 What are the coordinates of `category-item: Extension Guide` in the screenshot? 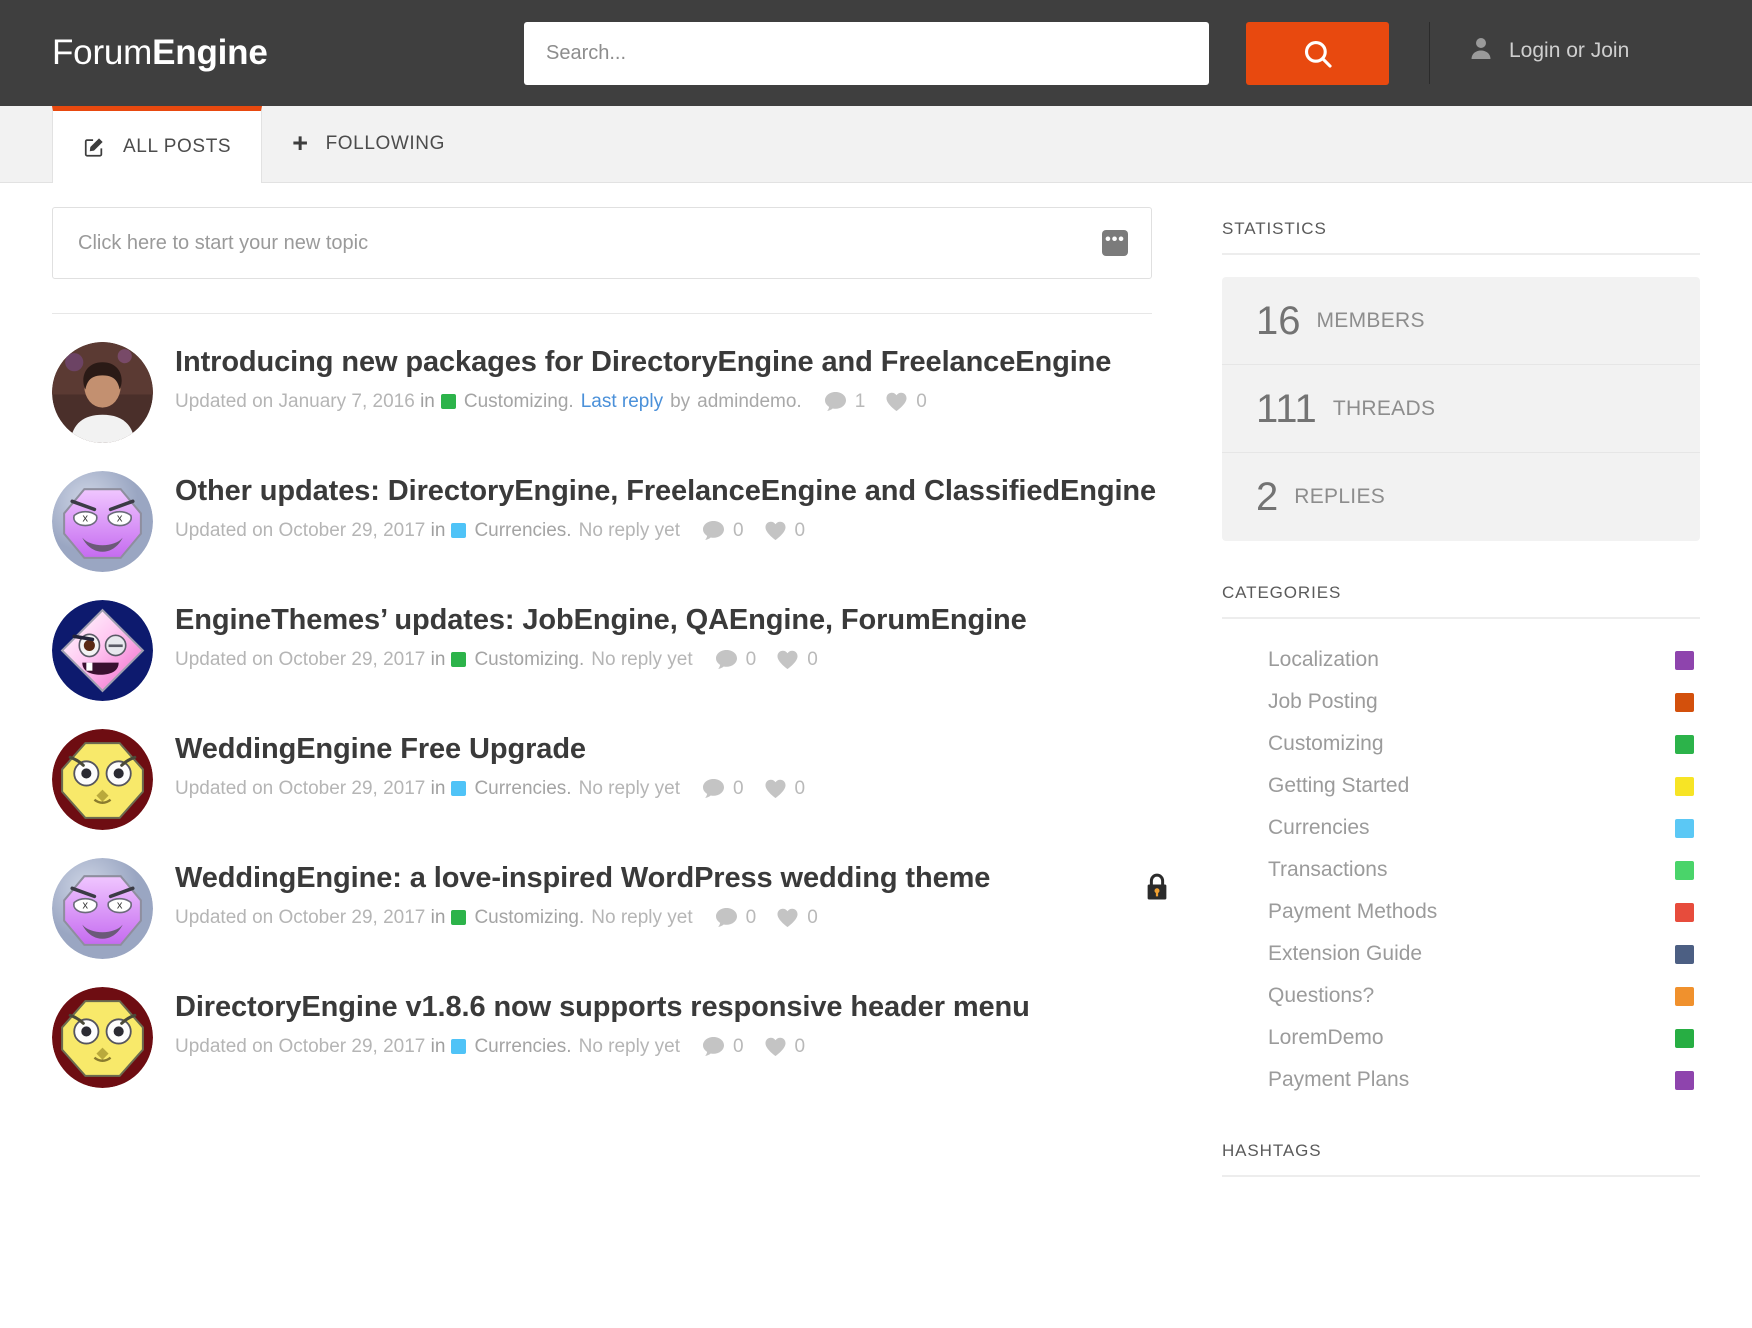 It's located at (1461, 954).